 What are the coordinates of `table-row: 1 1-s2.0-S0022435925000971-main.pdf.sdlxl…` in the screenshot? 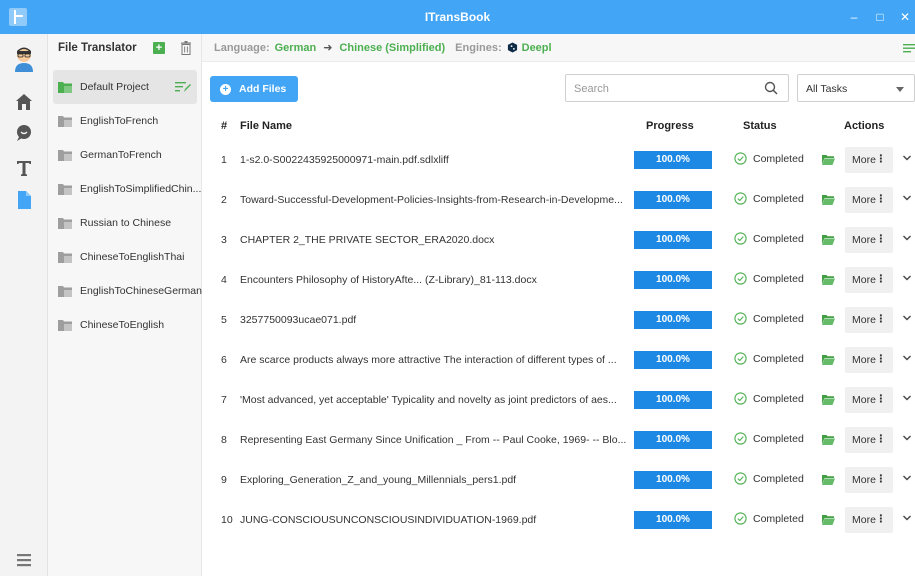 It's located at (558, 160).